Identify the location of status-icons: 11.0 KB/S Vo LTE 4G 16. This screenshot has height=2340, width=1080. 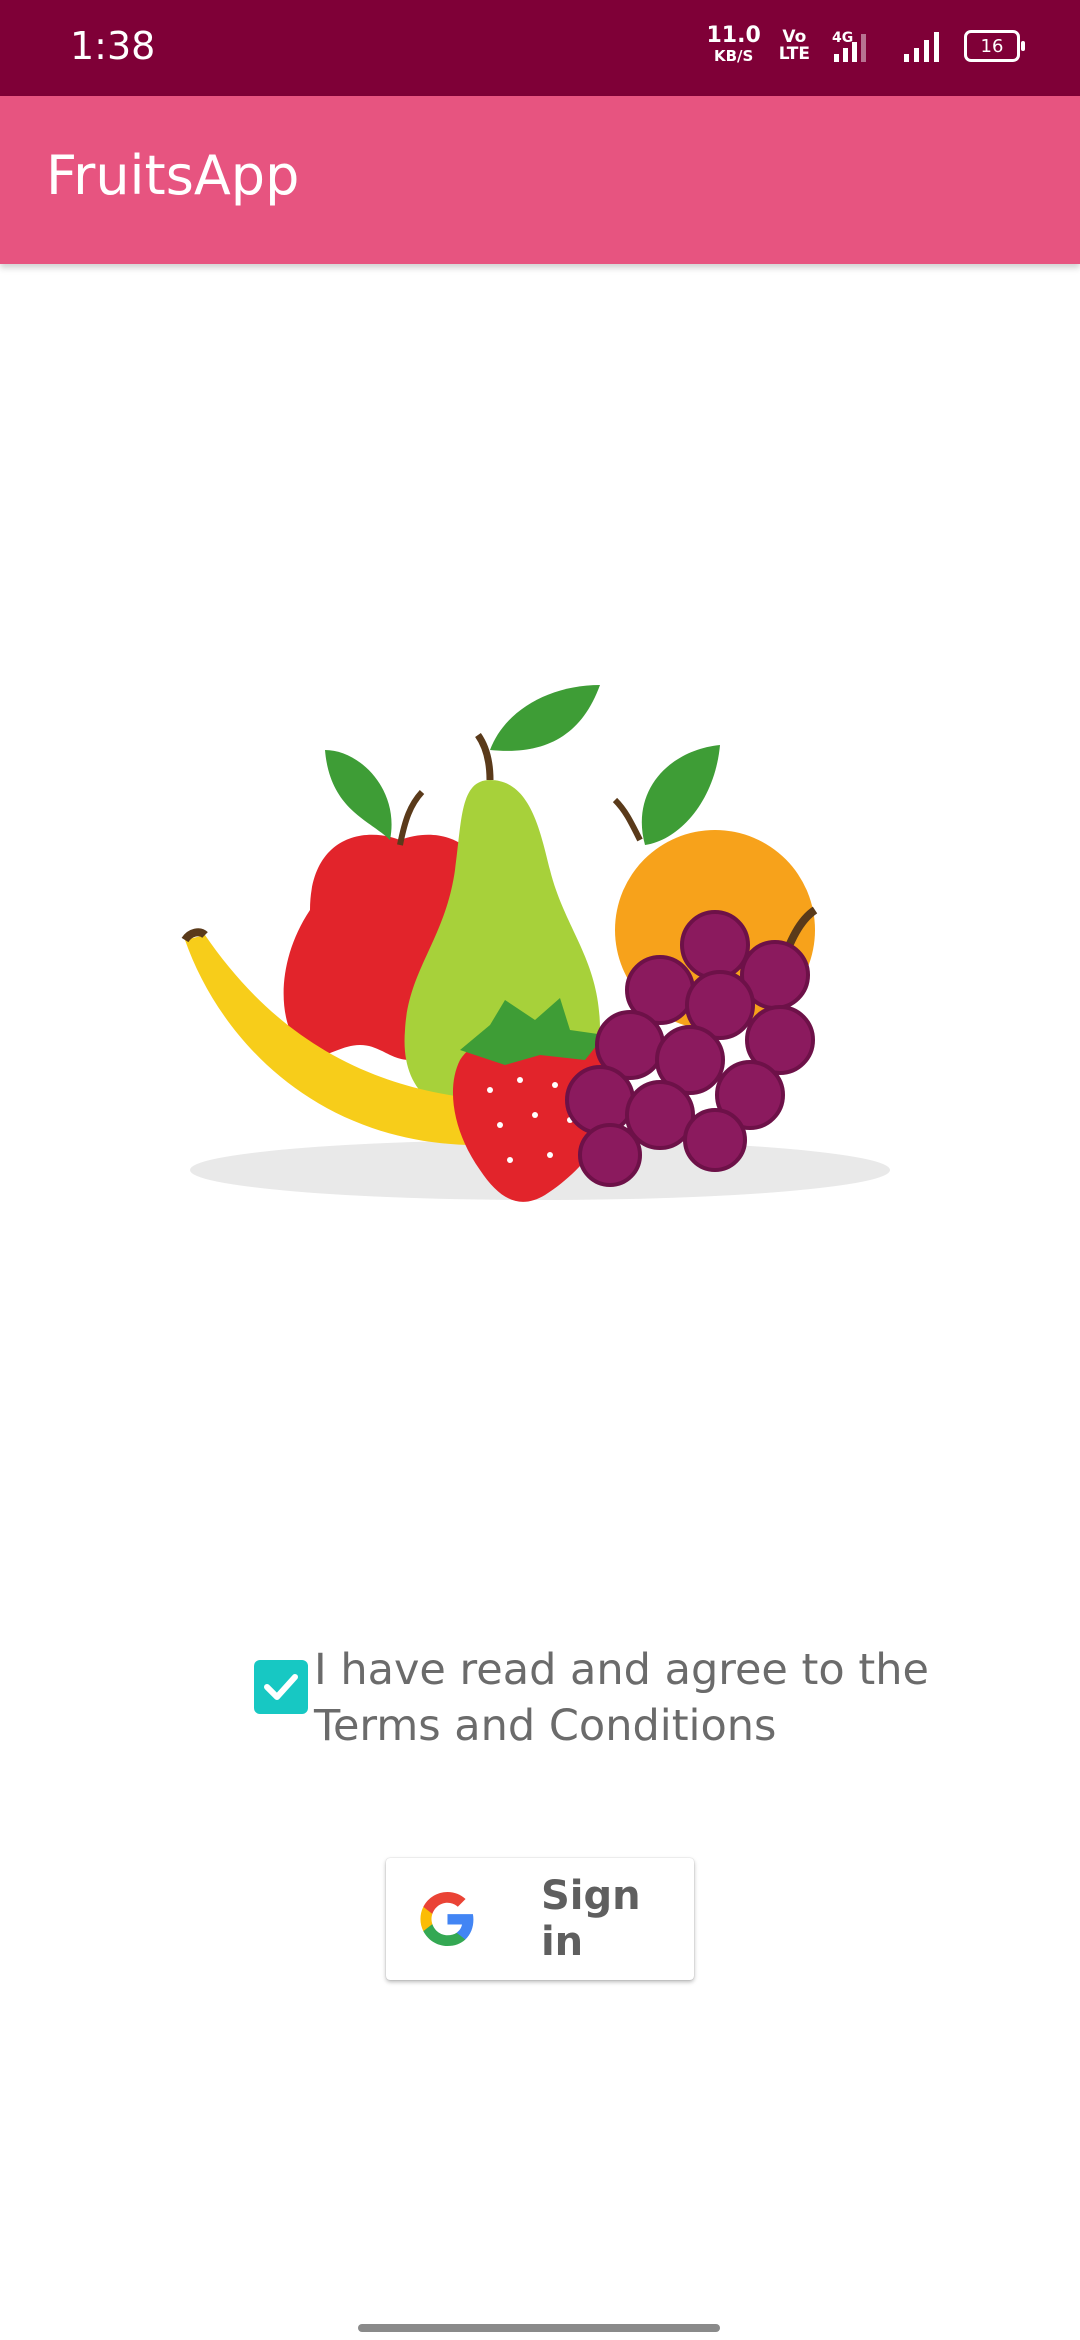
(865, 44).